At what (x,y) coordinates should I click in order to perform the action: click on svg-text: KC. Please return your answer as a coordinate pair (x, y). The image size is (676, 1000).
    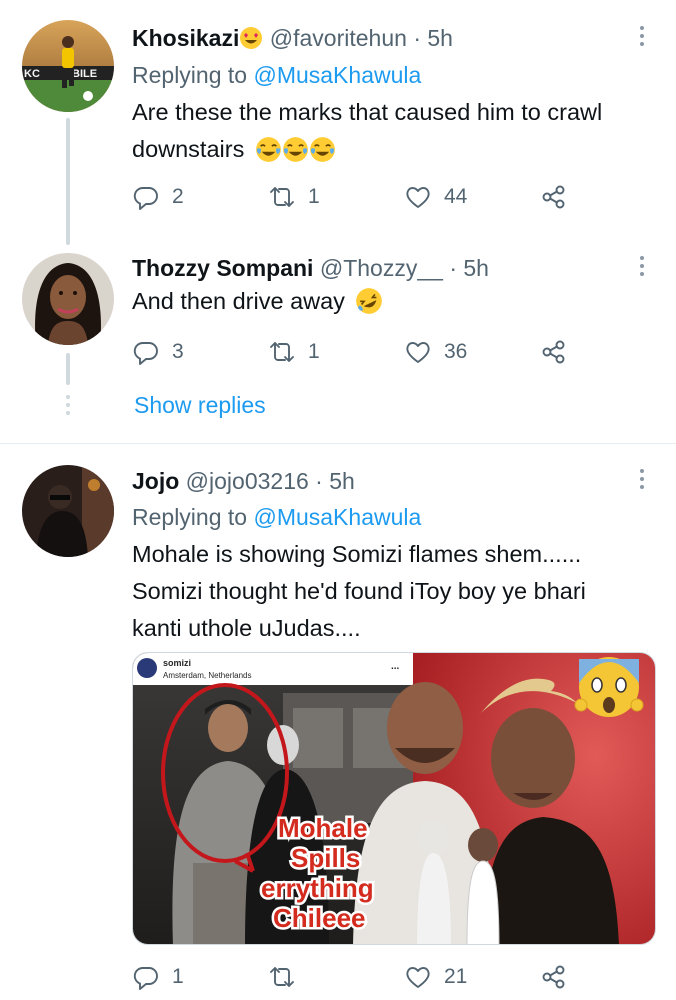
    Looking at the image, I should click on (32, 74).